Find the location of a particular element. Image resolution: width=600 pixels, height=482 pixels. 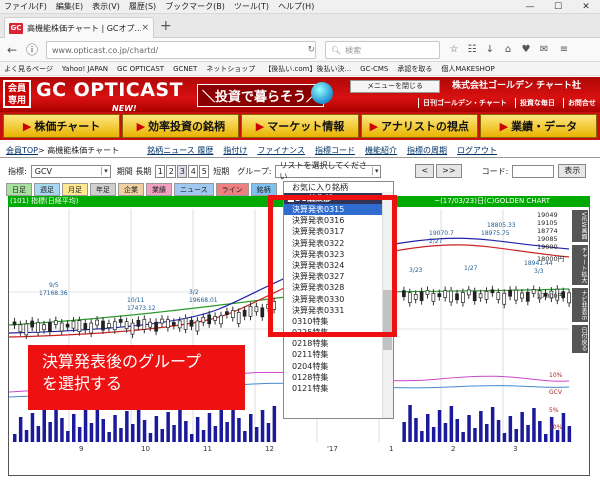

bookmark-item: GC OPTICAST is located at coordinates (140, 69).